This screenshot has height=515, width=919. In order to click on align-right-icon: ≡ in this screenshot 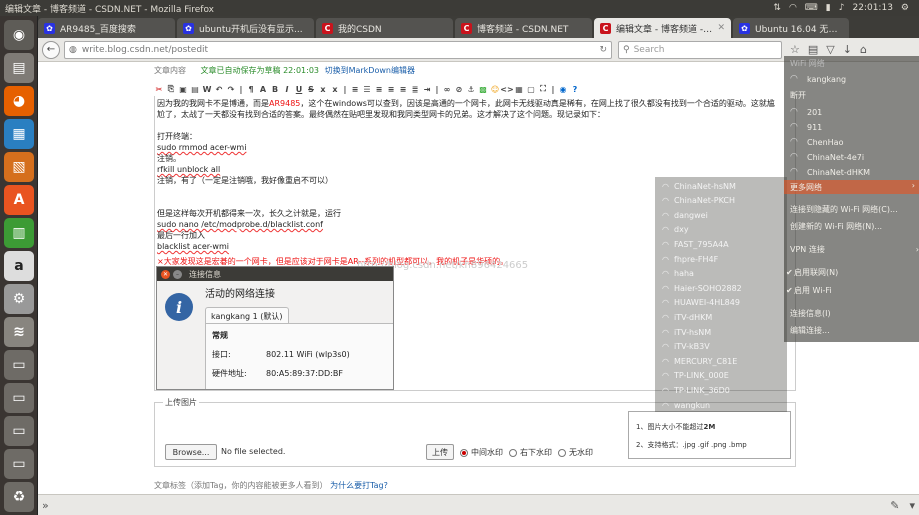, I will do `click(403, 89)`.